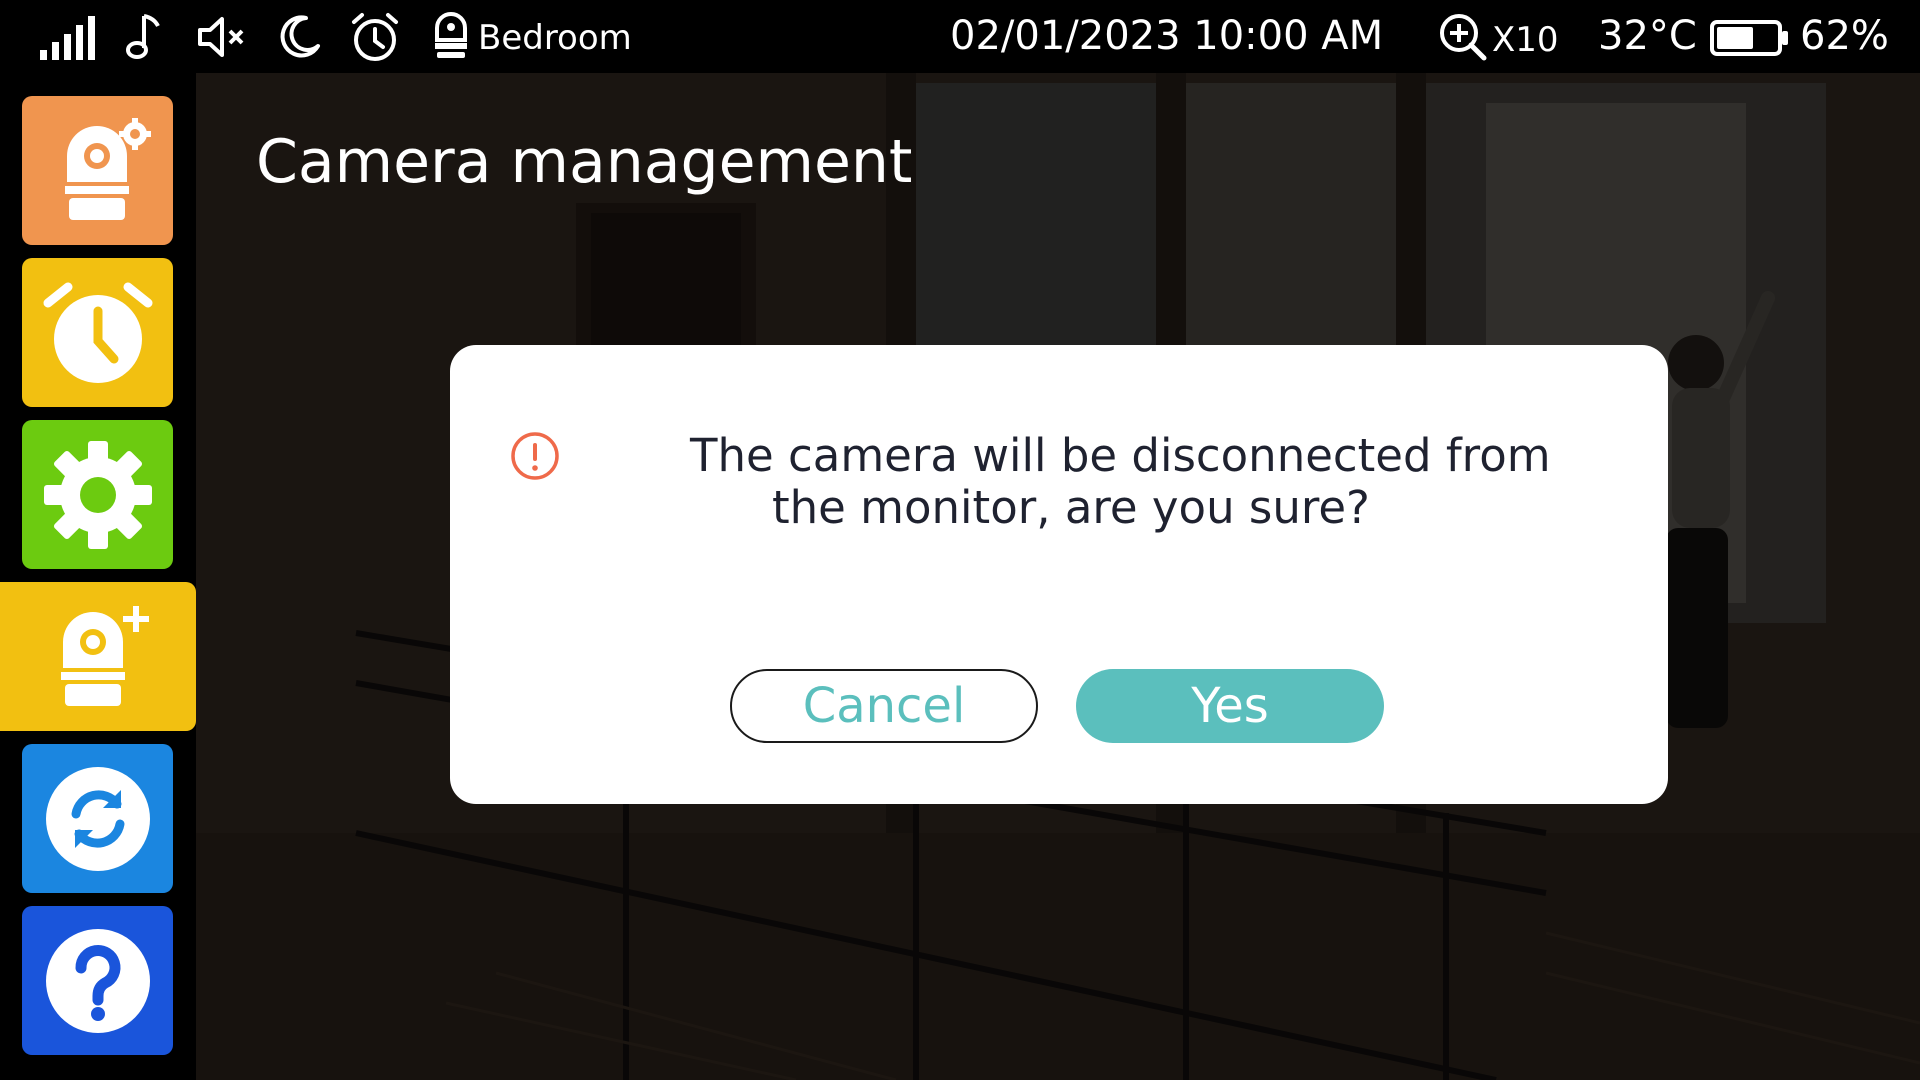 Image resolution: width=1920 pixels, height=1080 pixels. Describe the element at coordinates (1230, 706) in the screenshot. I see `yes-button: Yes` at that location.